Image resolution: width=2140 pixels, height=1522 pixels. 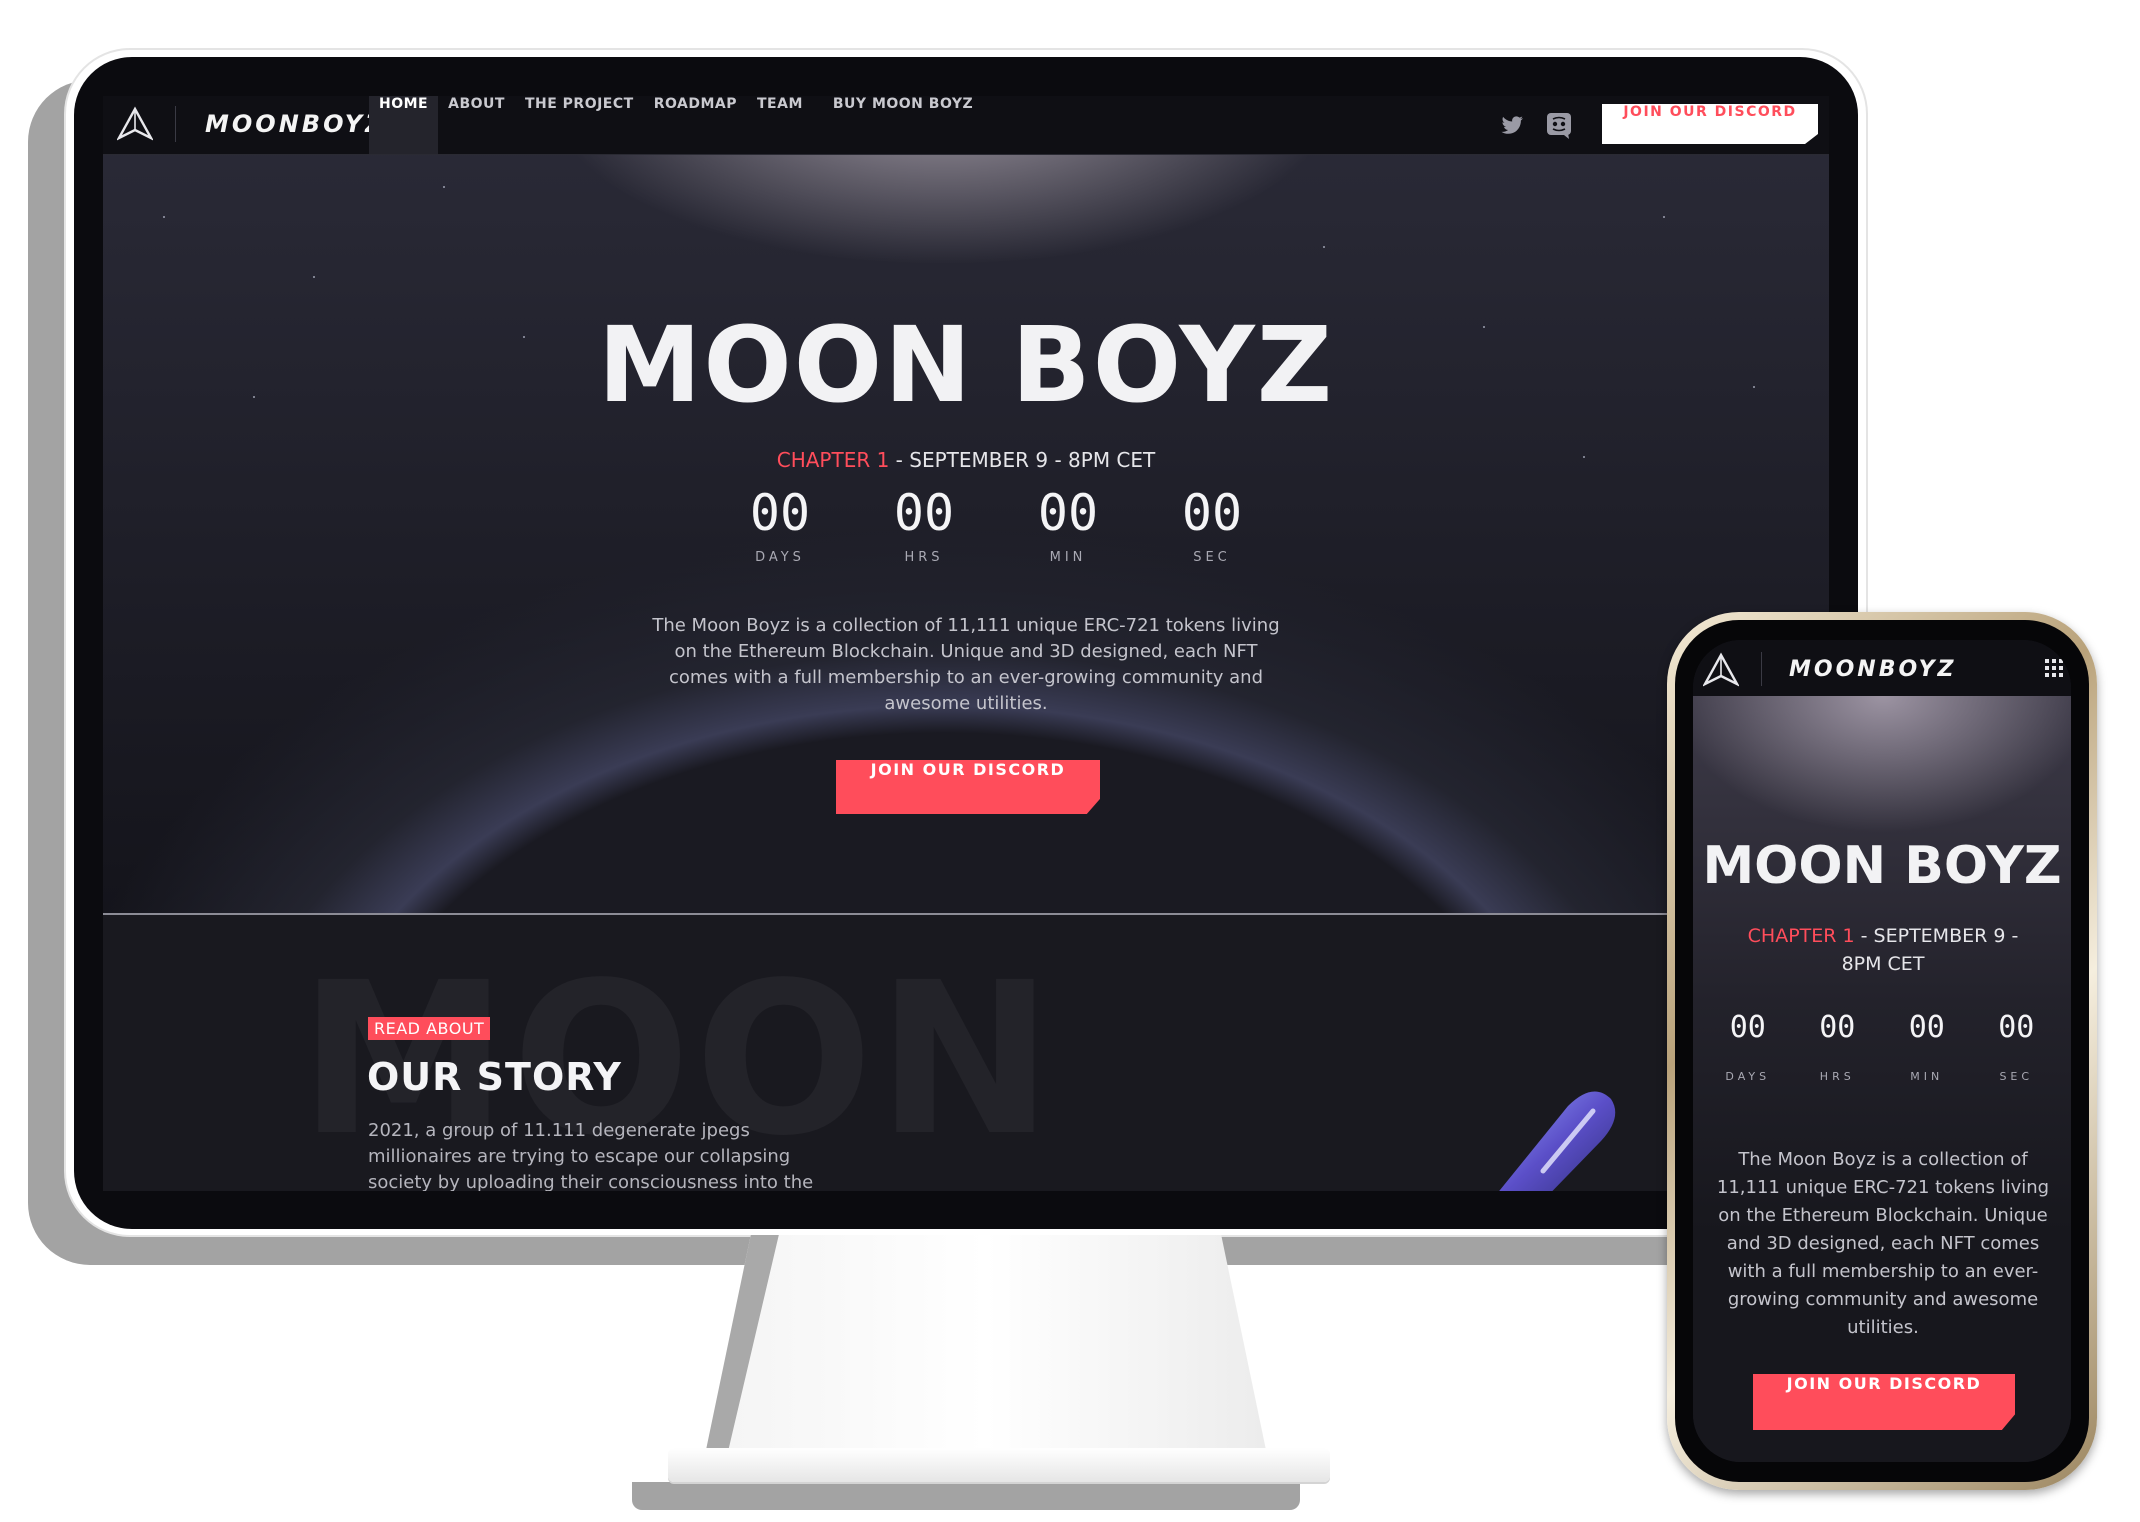 I want to click on nav-join-discord-button: JOIN OUR DISCORD, so click(x=1710, y=124).